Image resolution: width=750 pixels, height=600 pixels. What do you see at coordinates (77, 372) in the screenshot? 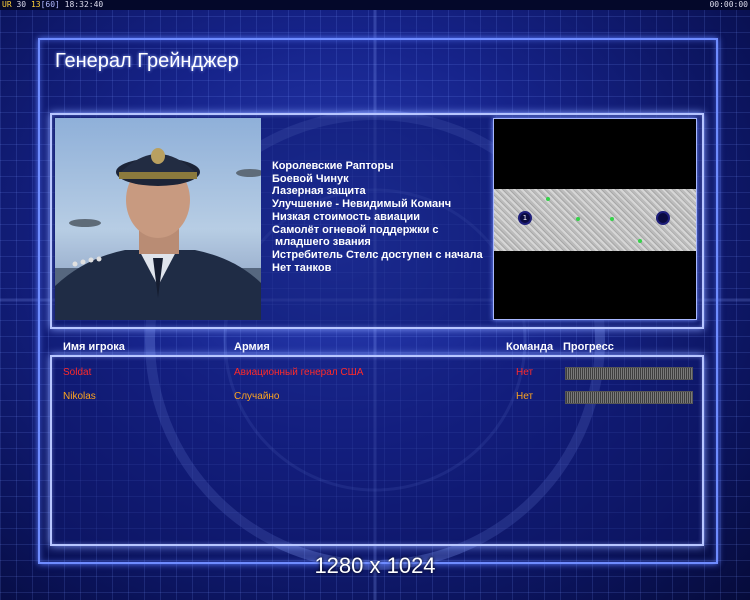
I see `player-name: Soldat` at bounding box center [77, 372].